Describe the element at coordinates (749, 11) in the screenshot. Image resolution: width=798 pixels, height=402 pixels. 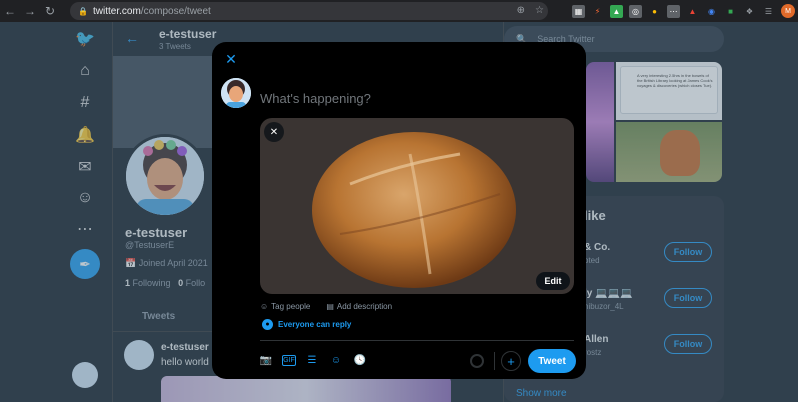
I see `extensions-puzzle-icon: ❖` at that location.